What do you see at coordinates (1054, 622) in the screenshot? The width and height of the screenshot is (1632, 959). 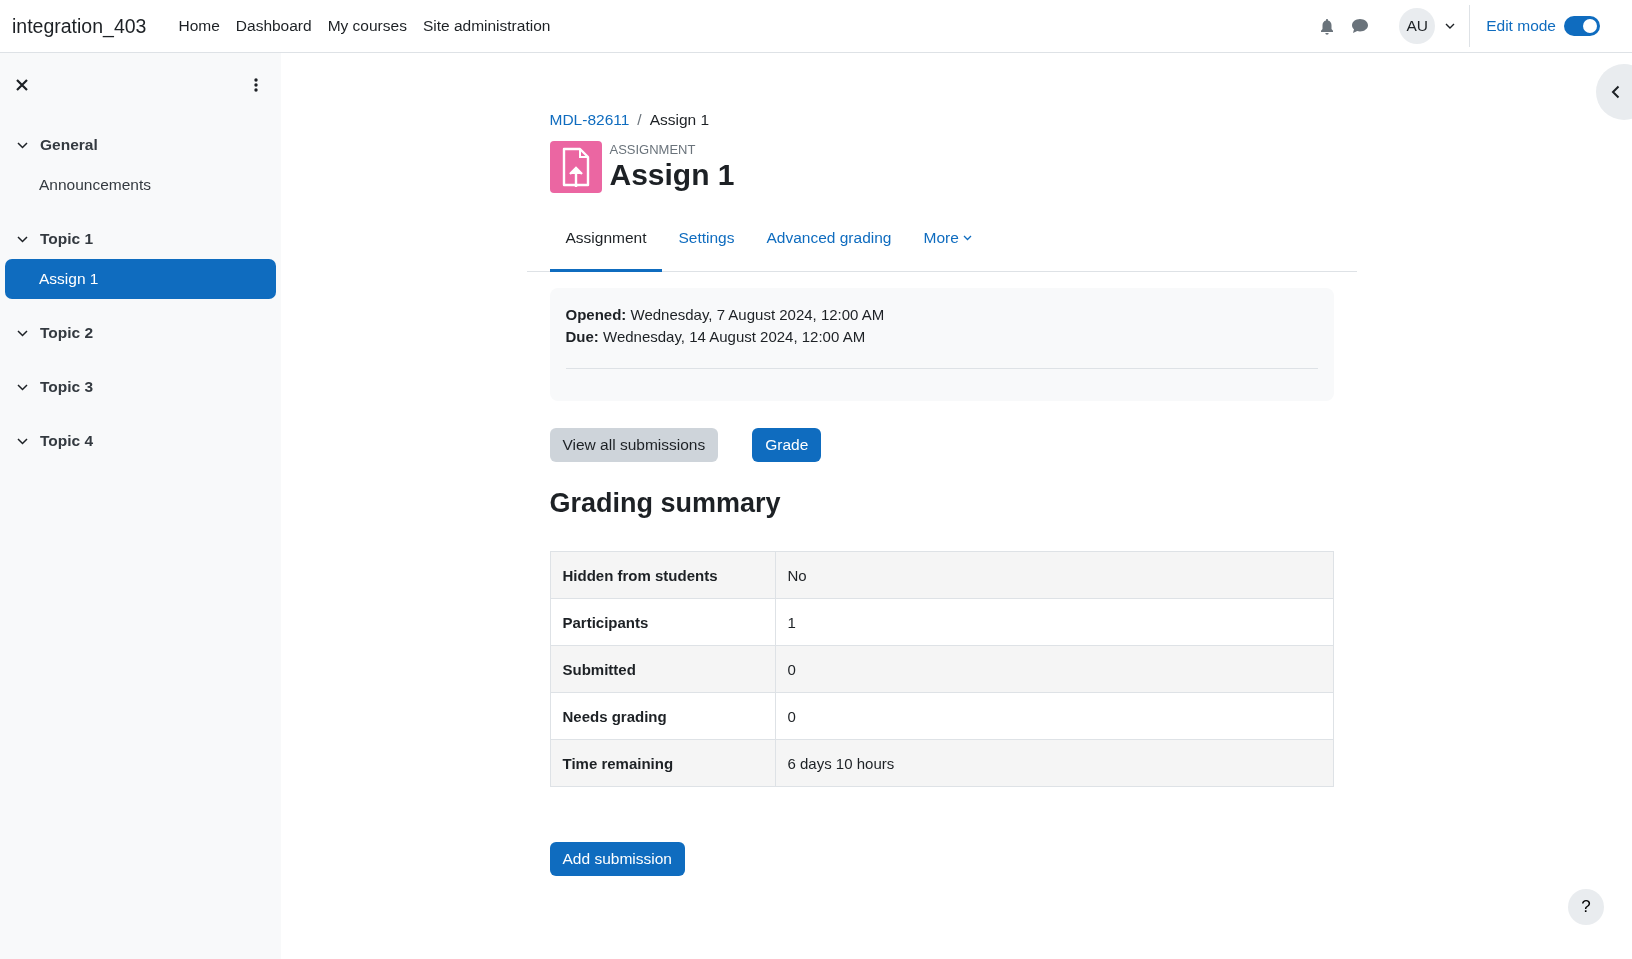 I see `row-value: 1` at bounding box center [1054, 622].